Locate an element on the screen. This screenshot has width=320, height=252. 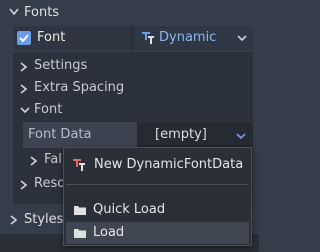
checkbox-checked-icon is located at coordinates (24, 38).